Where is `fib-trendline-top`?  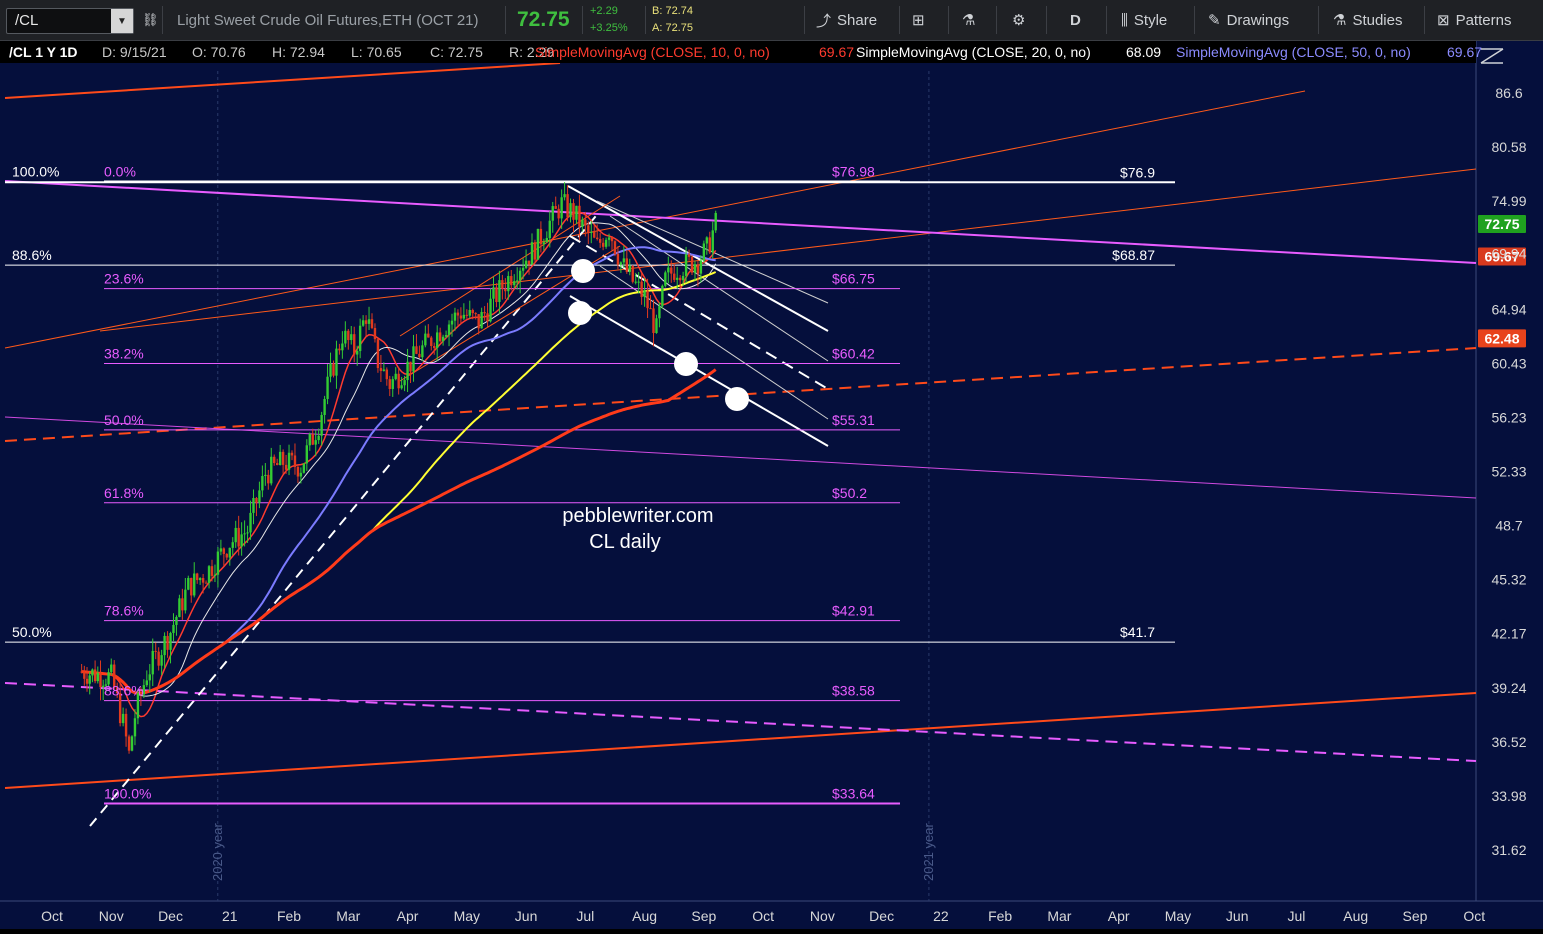
fib-trendline-top is located at coordinates (740, 222).